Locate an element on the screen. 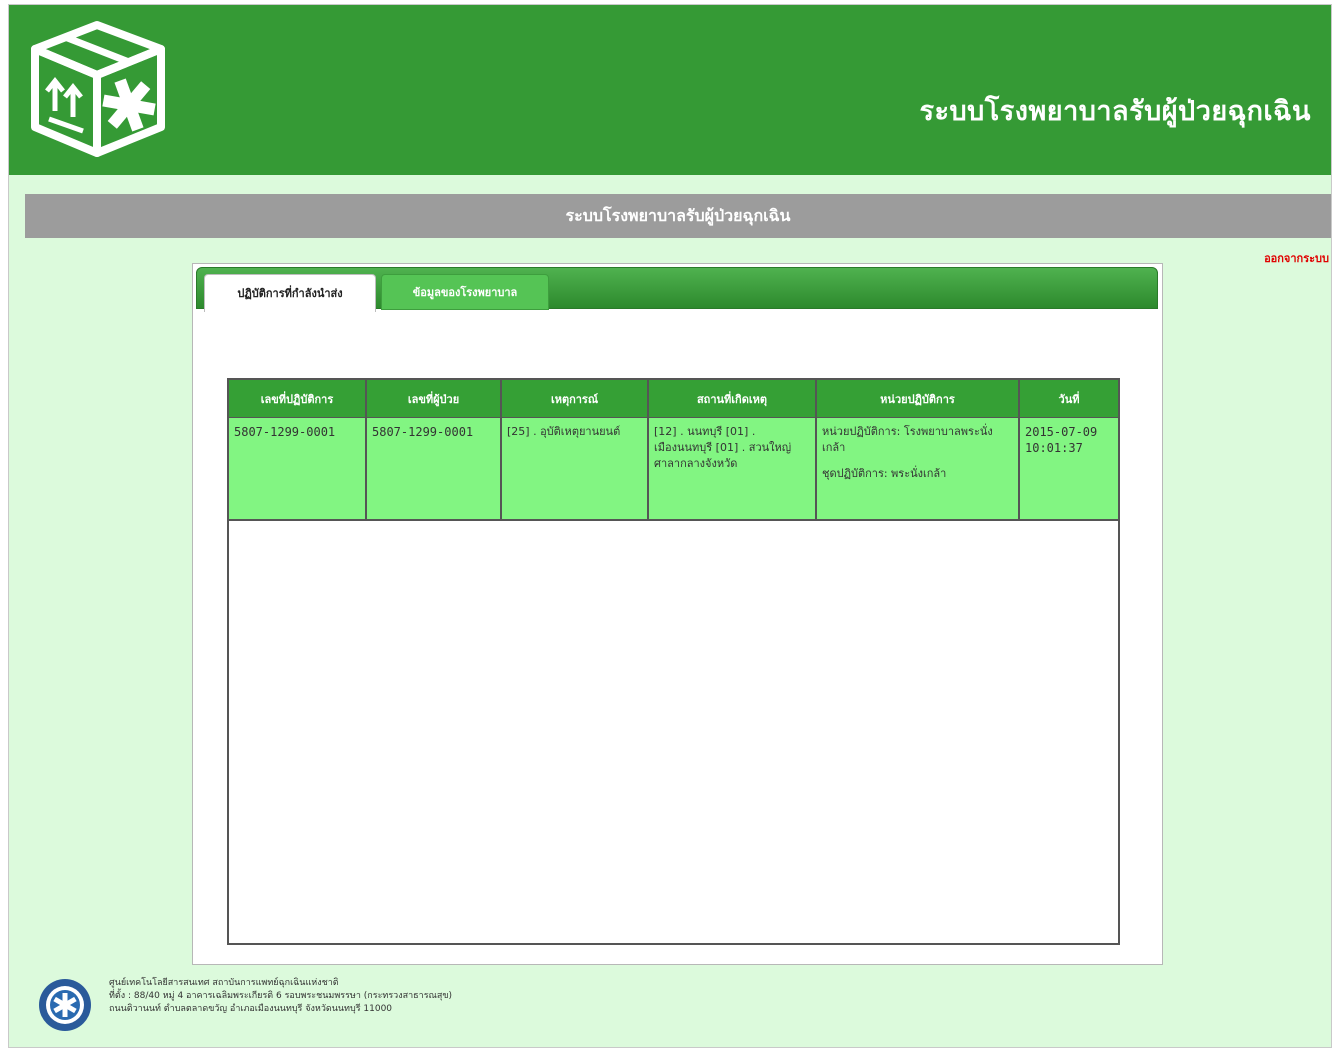 This screenshot has width=1334, height=1049. tab-hospital-info: ข้อมูลของโรงพยาบาล is located at coordinates (465, 292).